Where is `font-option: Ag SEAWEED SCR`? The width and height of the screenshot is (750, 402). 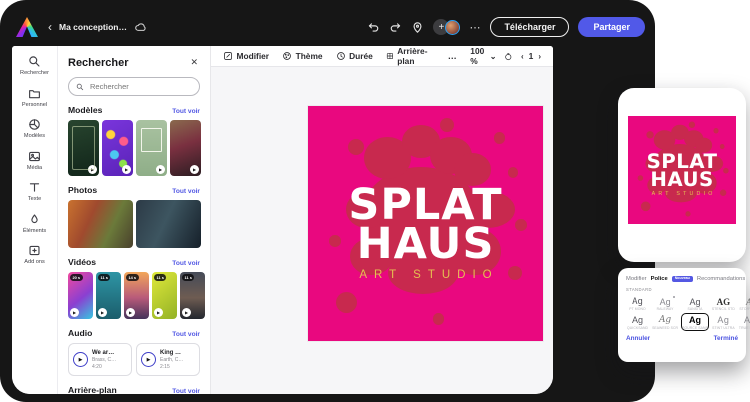
font-option: Ag SEAWEED SCR is located at coordinates (665, 322).